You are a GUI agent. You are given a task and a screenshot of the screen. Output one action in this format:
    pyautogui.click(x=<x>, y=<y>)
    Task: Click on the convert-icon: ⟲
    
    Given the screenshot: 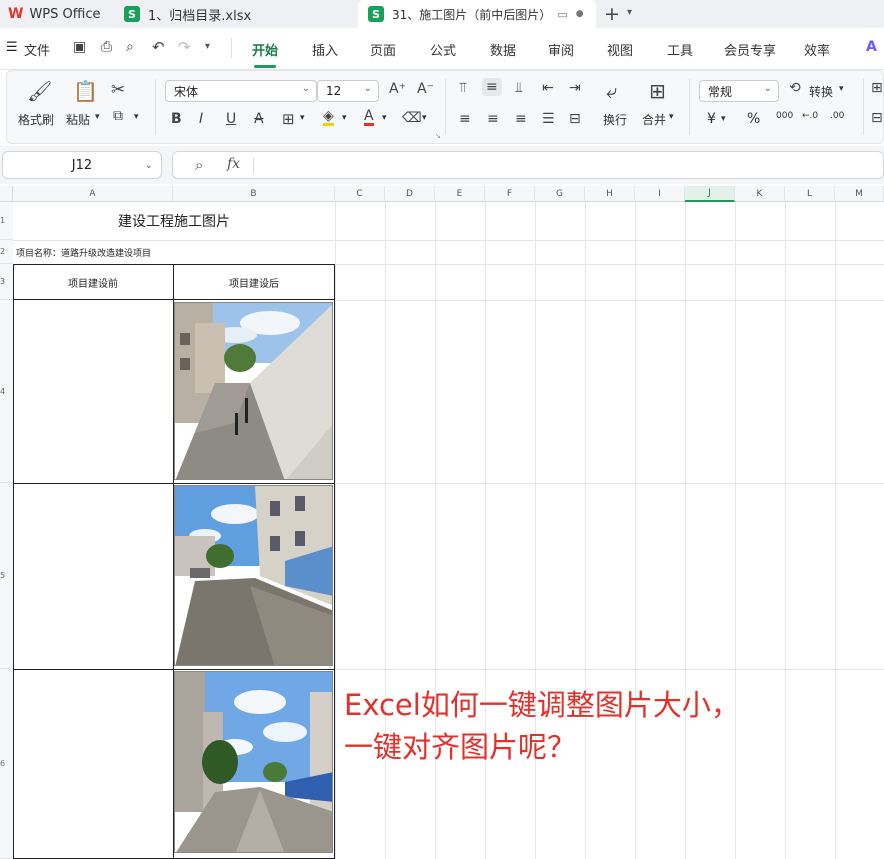 What is the action you would take?
    pyautogui.click(x=795, y=88)
    